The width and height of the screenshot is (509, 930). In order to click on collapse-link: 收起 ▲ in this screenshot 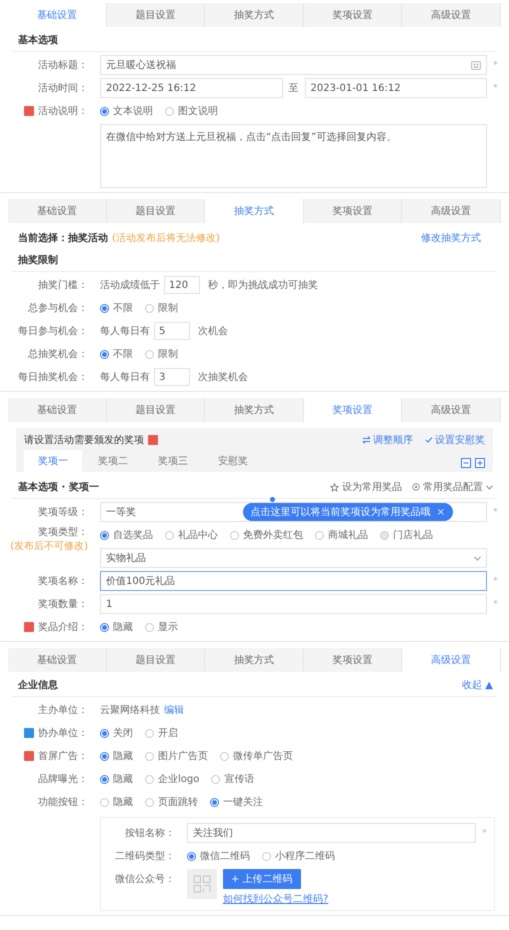, I will do `click(477, 685)`.